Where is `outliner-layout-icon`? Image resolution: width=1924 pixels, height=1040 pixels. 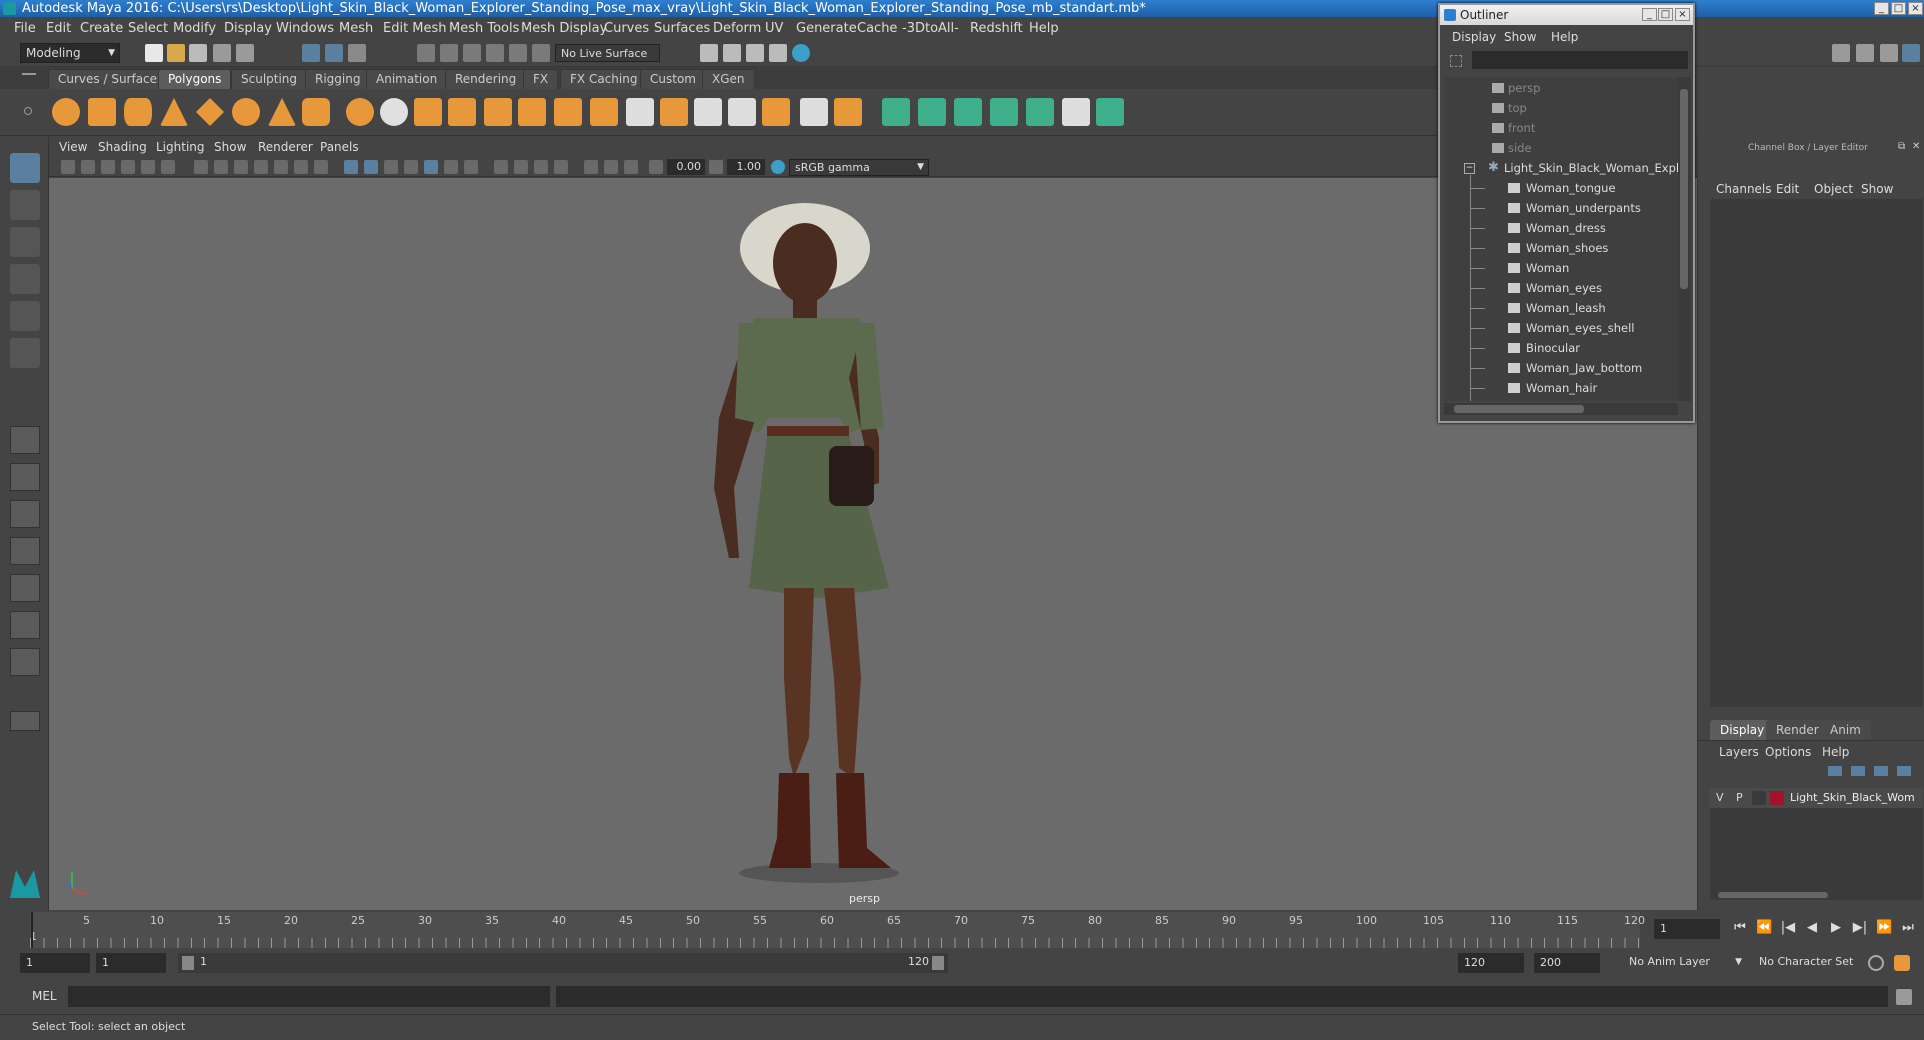
outliner-layout-icon is located at coordinates (25, 625).